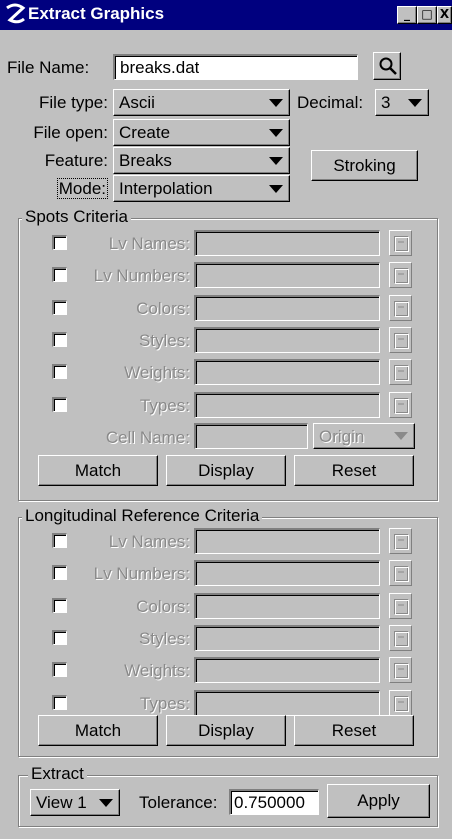 This screenshot has height=839, width=452. Describe the element at coordinates (141, 573) in the screenshot. I see `longitudinal-row-label: Lv Numbers:` at that location.